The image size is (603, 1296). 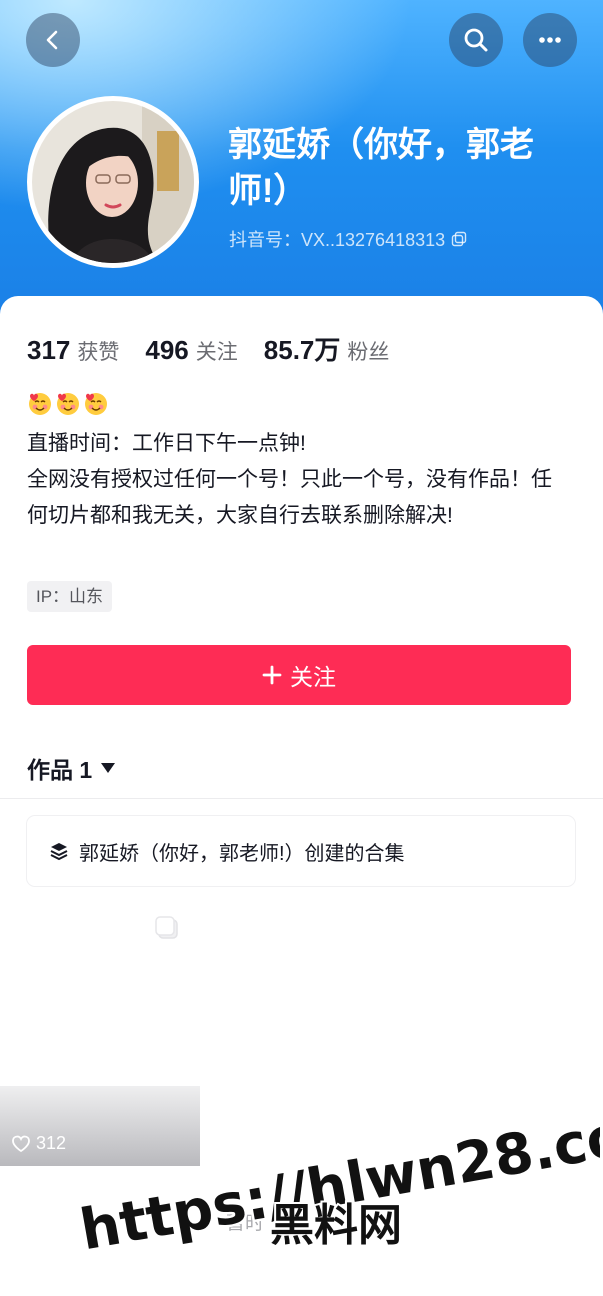 I want to click on search-icon, so click(x=476, y=40).